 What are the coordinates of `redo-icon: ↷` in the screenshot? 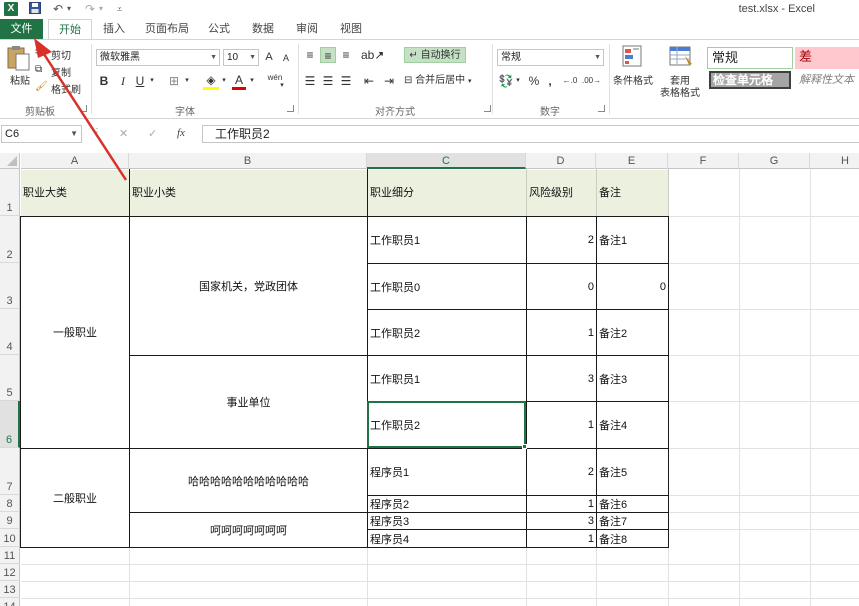 It's located at (90, 9).